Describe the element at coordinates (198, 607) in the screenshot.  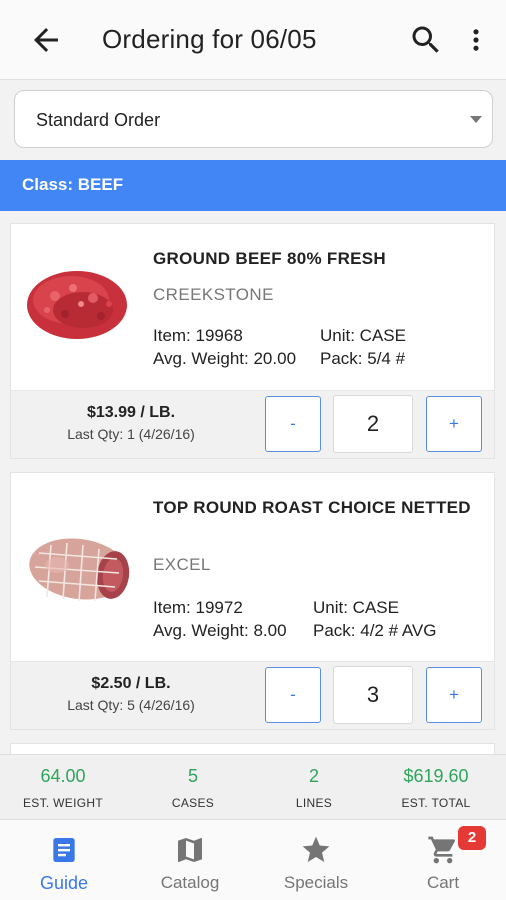
I see `product-item-number: Item: 19972` at that location.